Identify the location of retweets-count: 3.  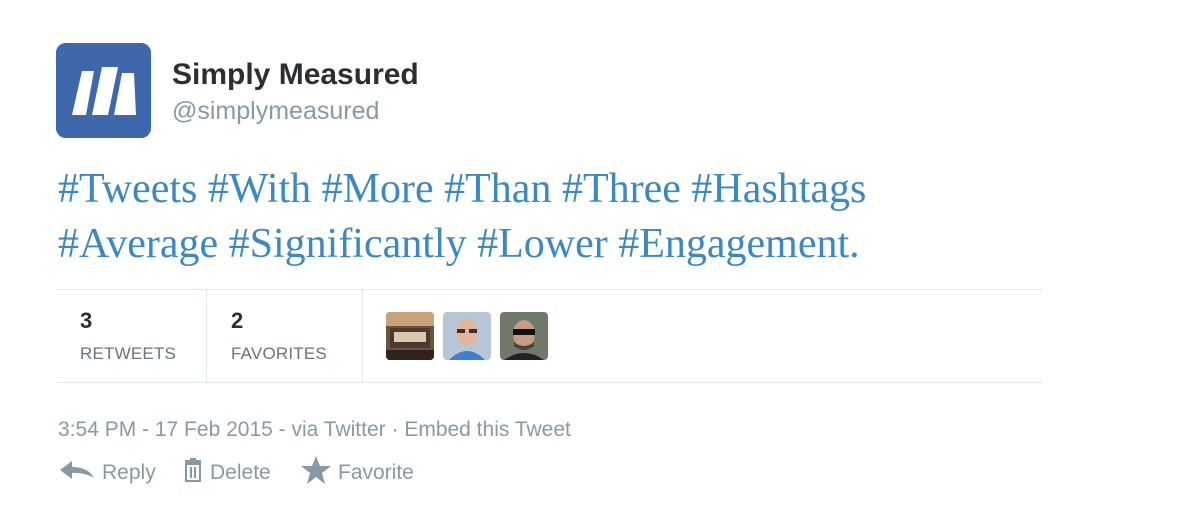
(86, 320).